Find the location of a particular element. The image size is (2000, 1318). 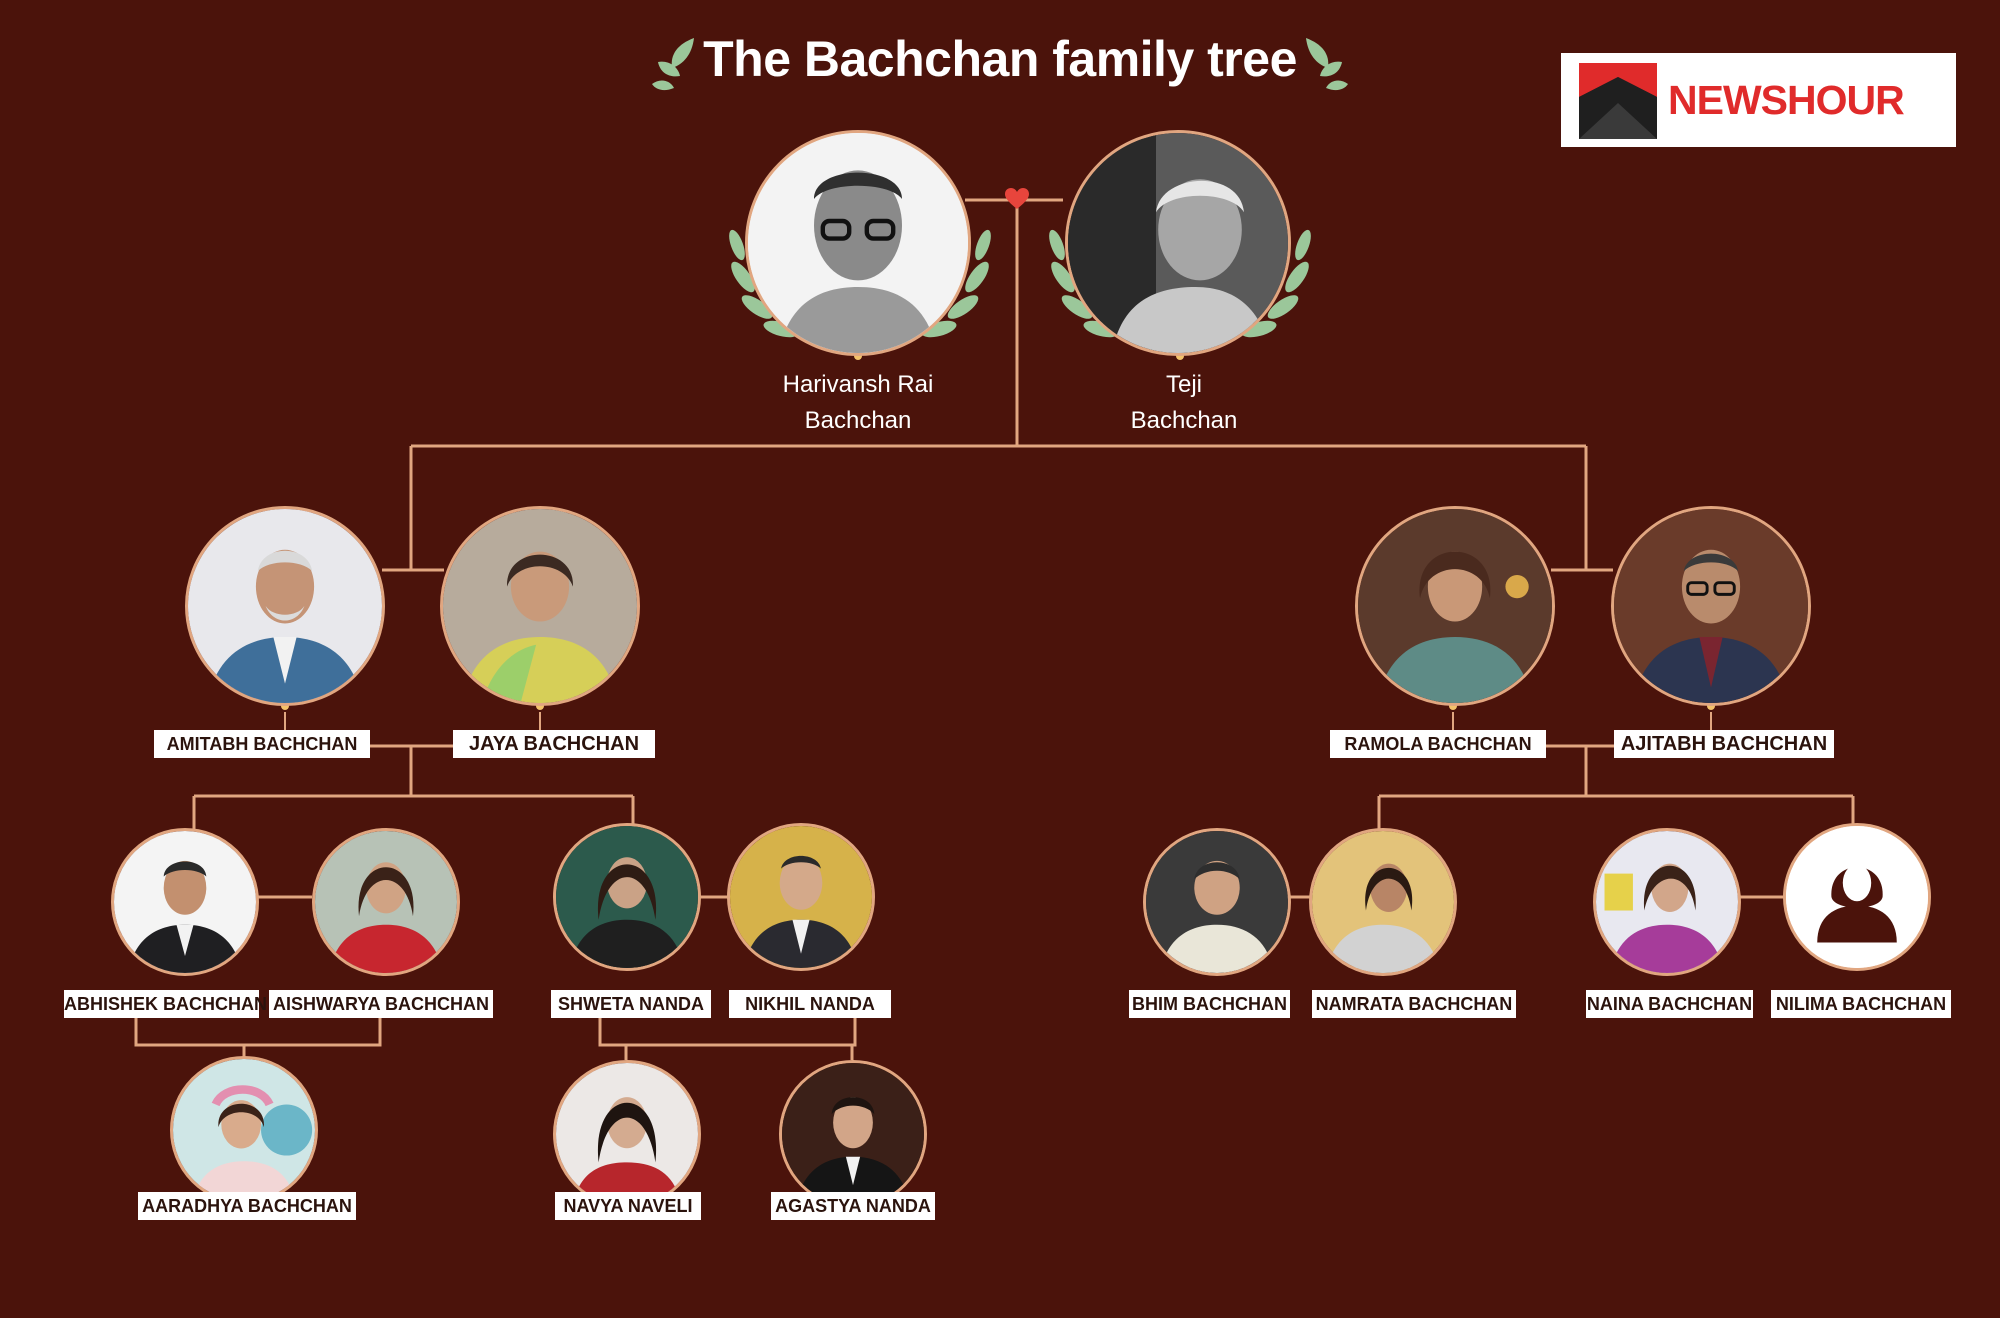

label-navya-naveli: NAVYA NAVELI is located at coordinates (628, 1206).